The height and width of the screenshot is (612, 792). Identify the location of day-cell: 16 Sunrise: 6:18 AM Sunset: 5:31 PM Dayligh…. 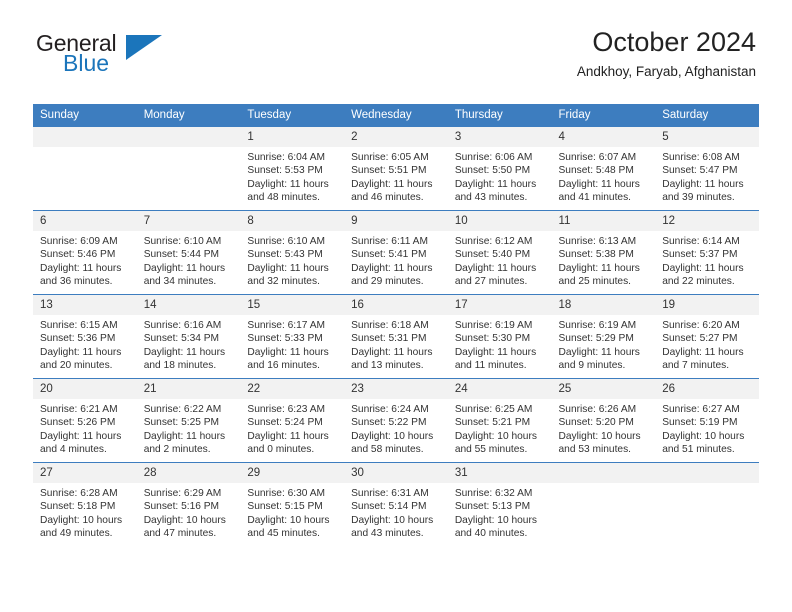
(396, 336).